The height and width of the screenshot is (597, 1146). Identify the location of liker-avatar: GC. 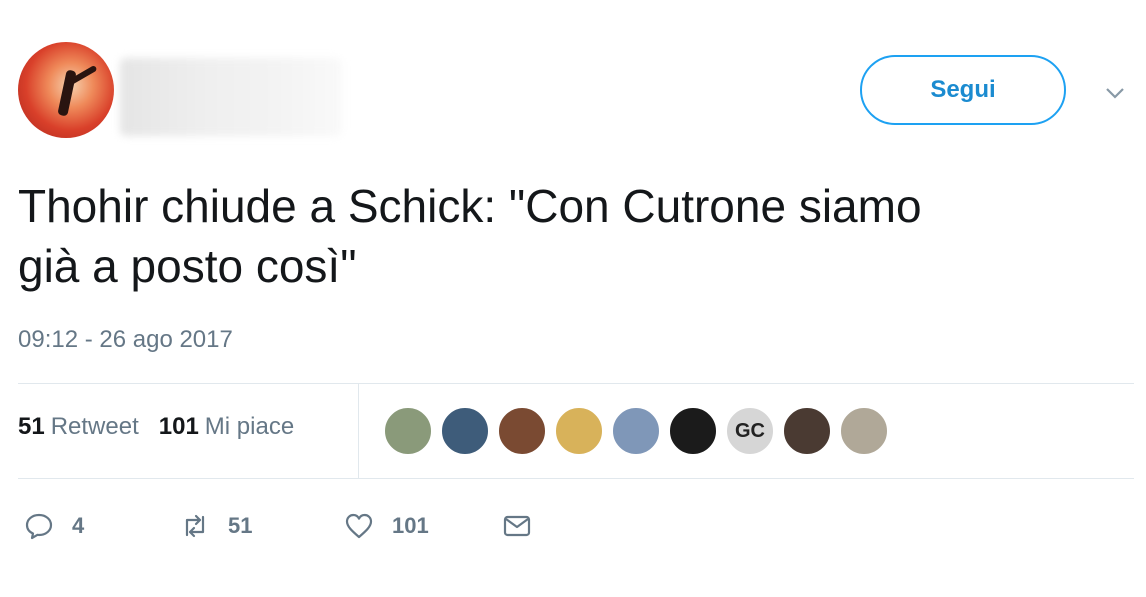
(750, 431).